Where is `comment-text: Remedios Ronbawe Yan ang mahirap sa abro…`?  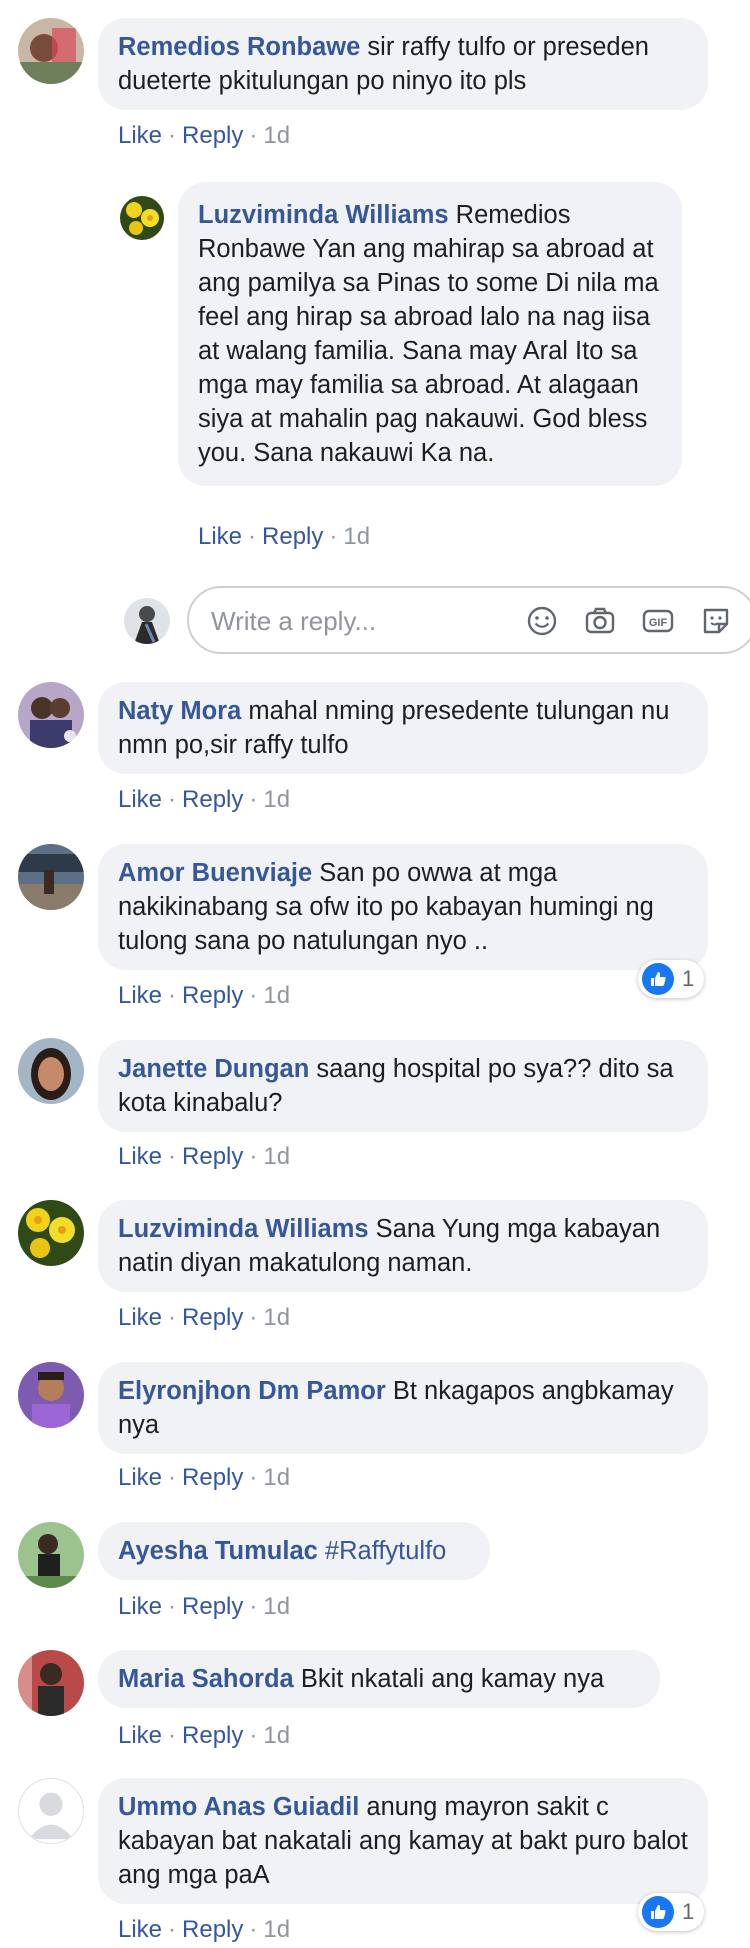 comment-text: Remedios Ronbawe Yan ang mahirap sa abro… is located at coordinates (428, 334).